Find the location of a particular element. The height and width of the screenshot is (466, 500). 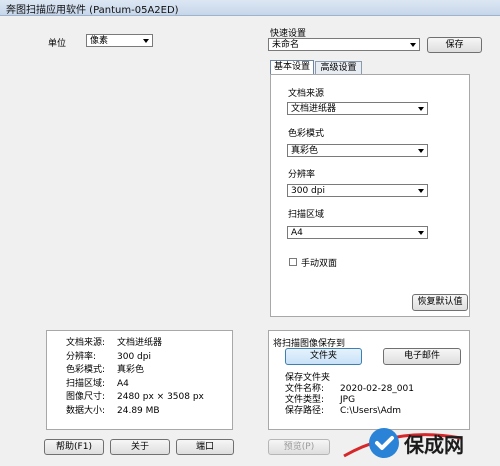

help-button: 帮助(F1) is located at coordinates (74, 447).